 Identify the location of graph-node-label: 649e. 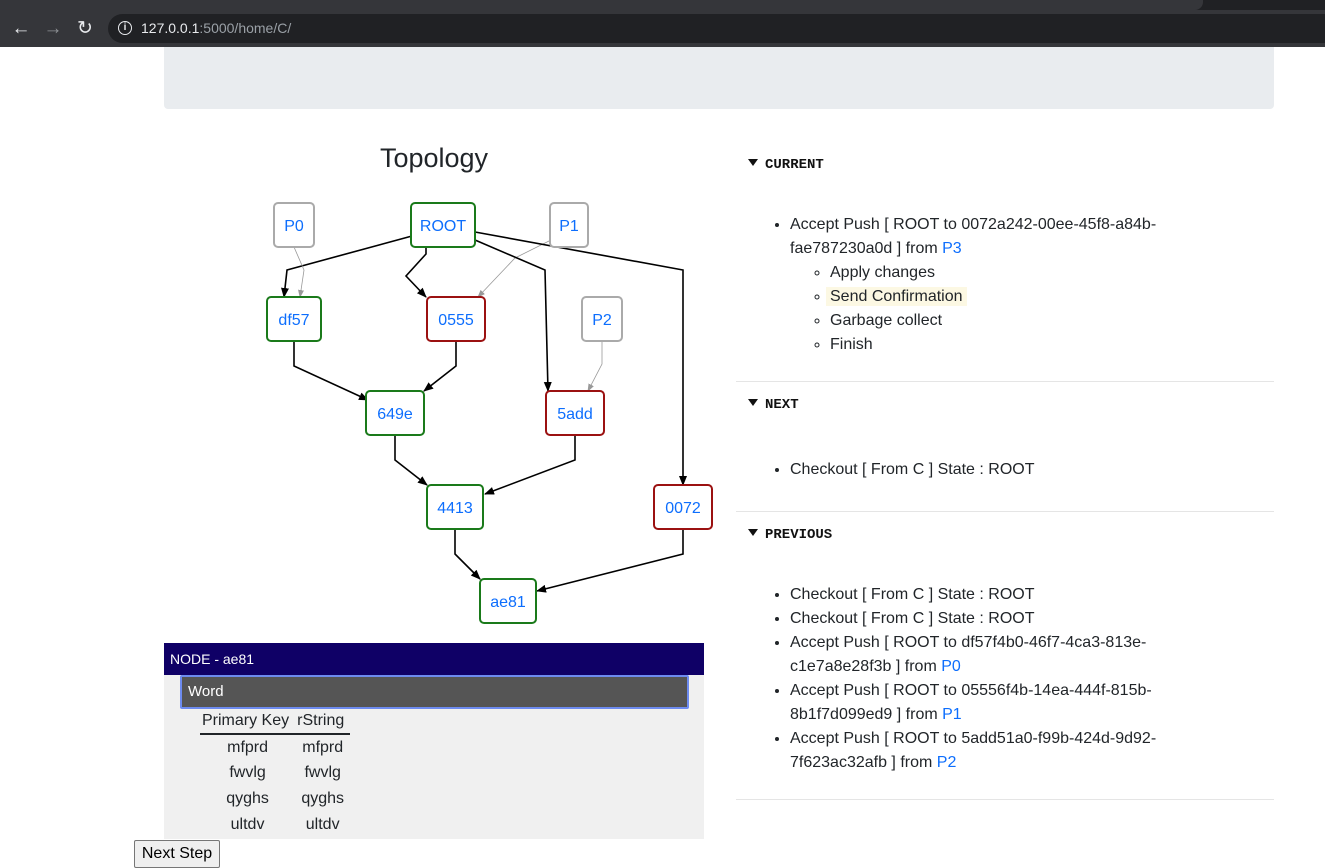
(395, 414).